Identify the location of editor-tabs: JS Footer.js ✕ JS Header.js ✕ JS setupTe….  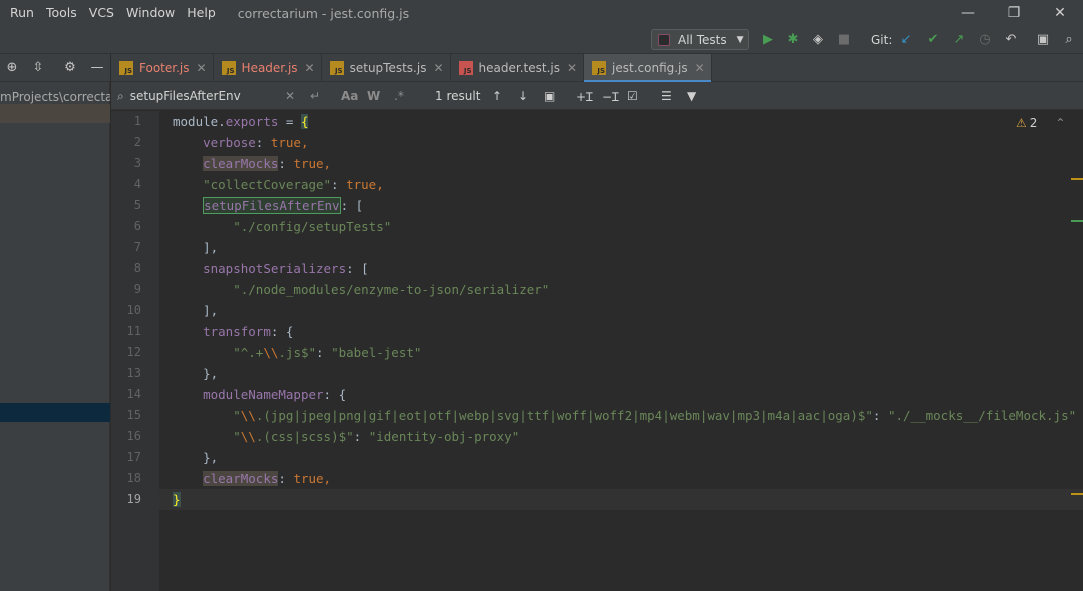
(597, 68).